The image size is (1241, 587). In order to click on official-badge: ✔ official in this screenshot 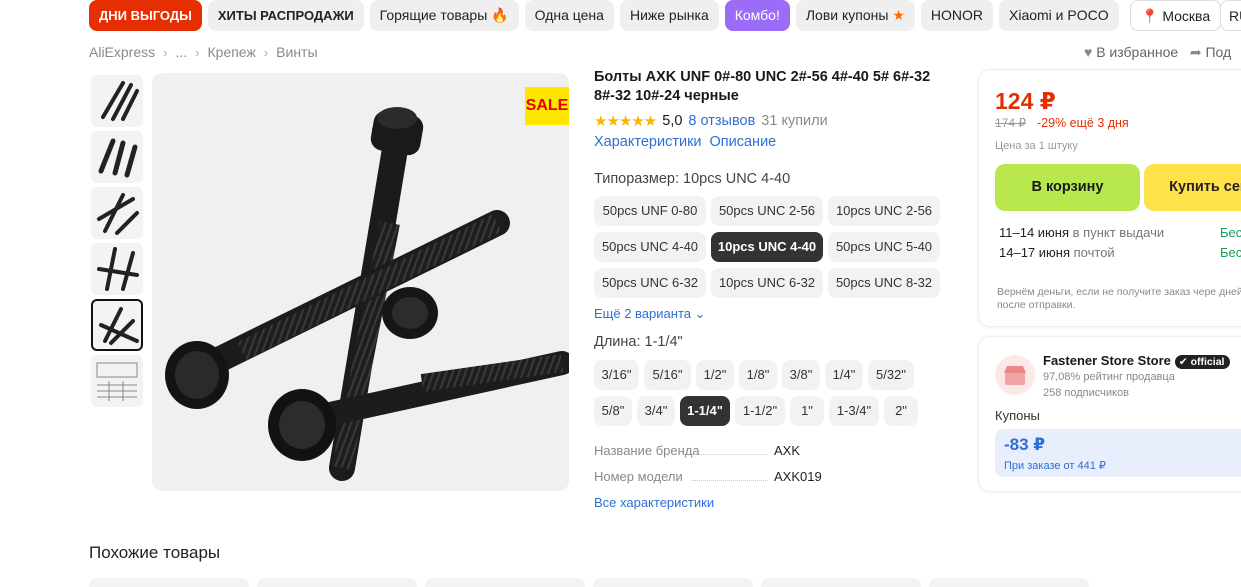, I will do `click(1202, 362)`.